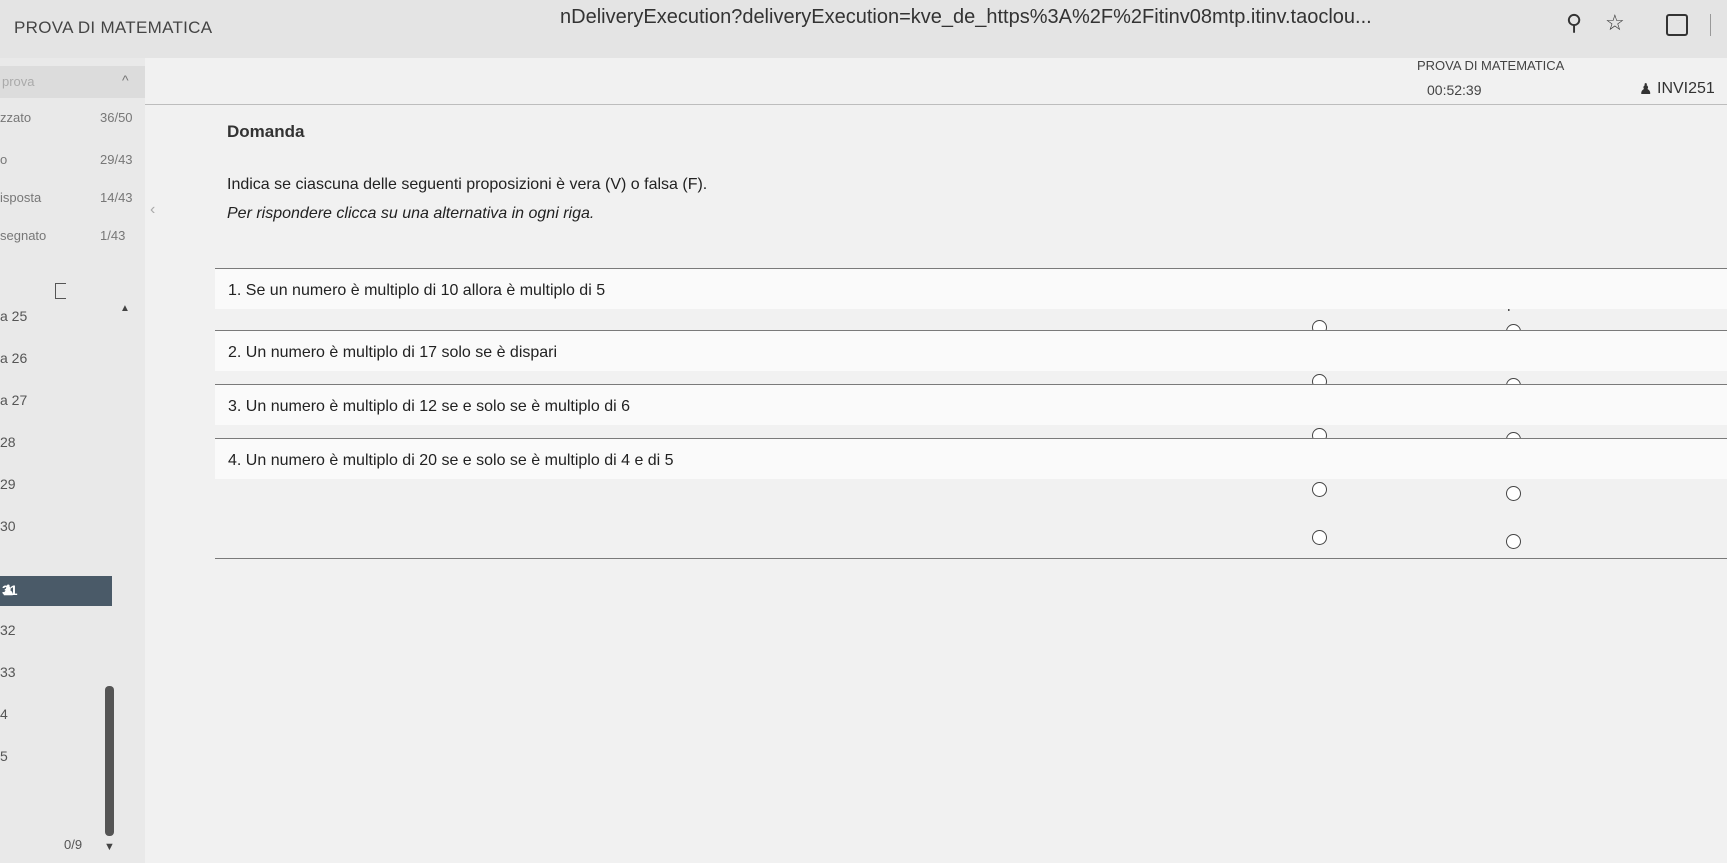 The image size is (1727, 863). I want to click on person-icon: ♟, so click(8, 590).